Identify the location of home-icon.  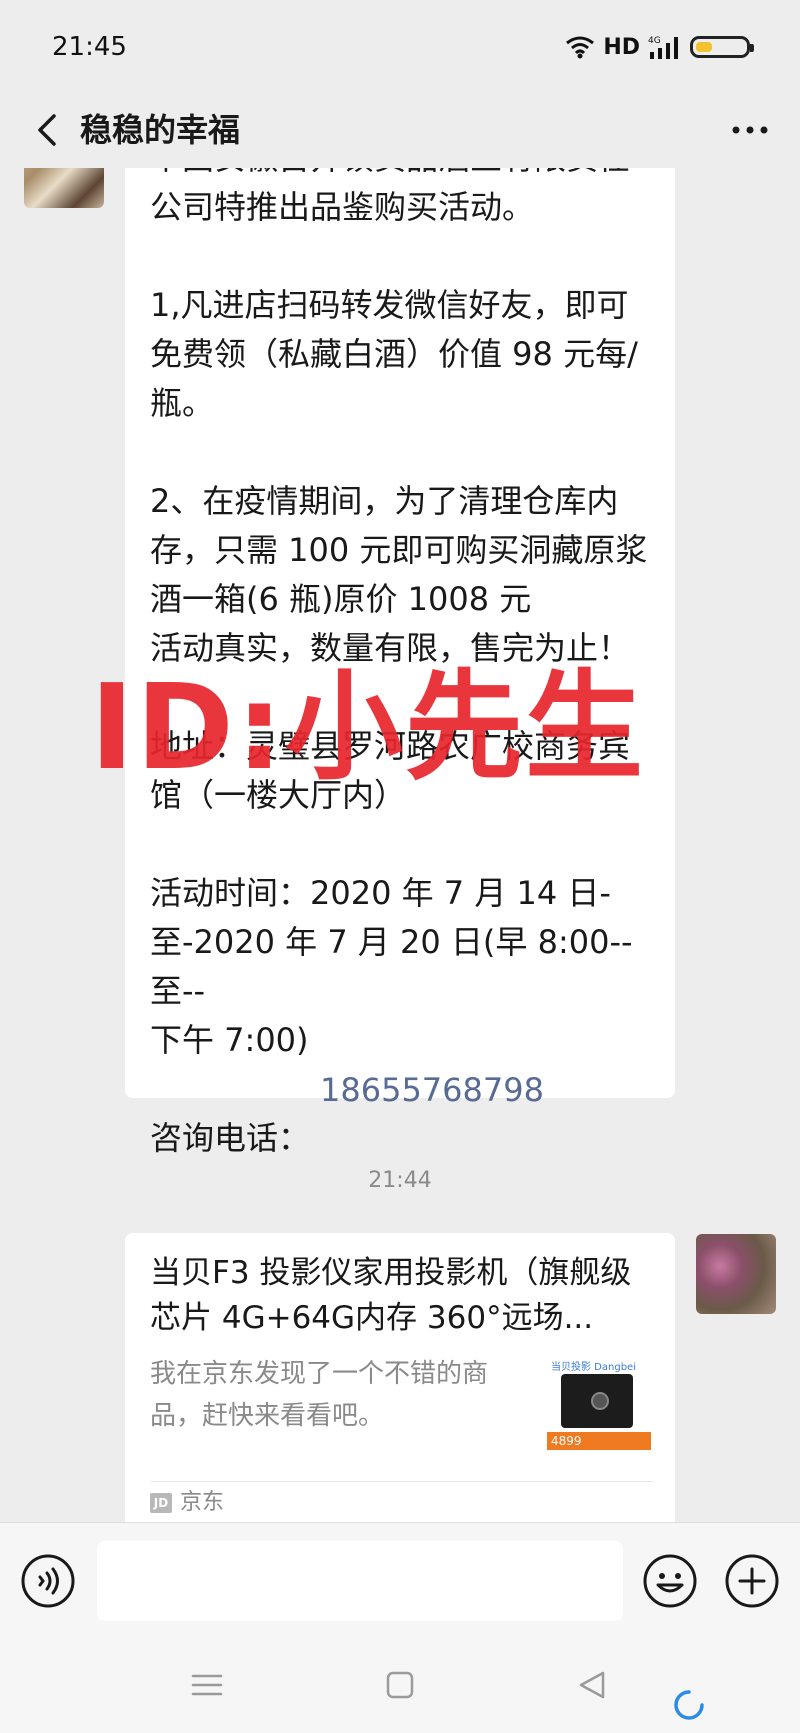
(400, 1685).